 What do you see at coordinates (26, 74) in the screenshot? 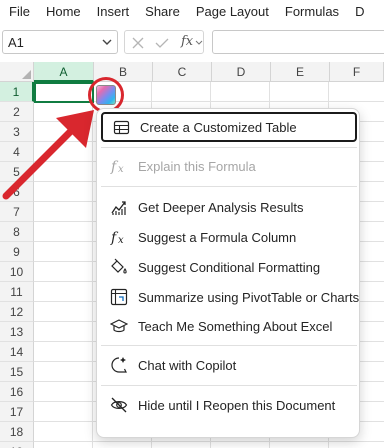
I see `select-all-icon` at bounding box center [26, 74].